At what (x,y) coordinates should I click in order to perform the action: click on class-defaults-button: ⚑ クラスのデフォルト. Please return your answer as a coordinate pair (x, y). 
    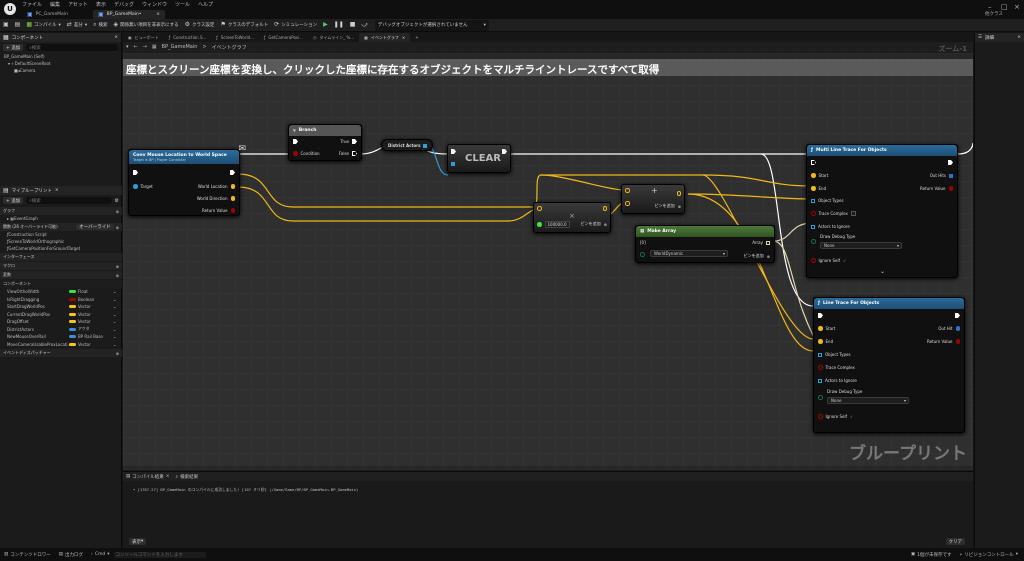
    Looking at the image, I should click on (244, 25).